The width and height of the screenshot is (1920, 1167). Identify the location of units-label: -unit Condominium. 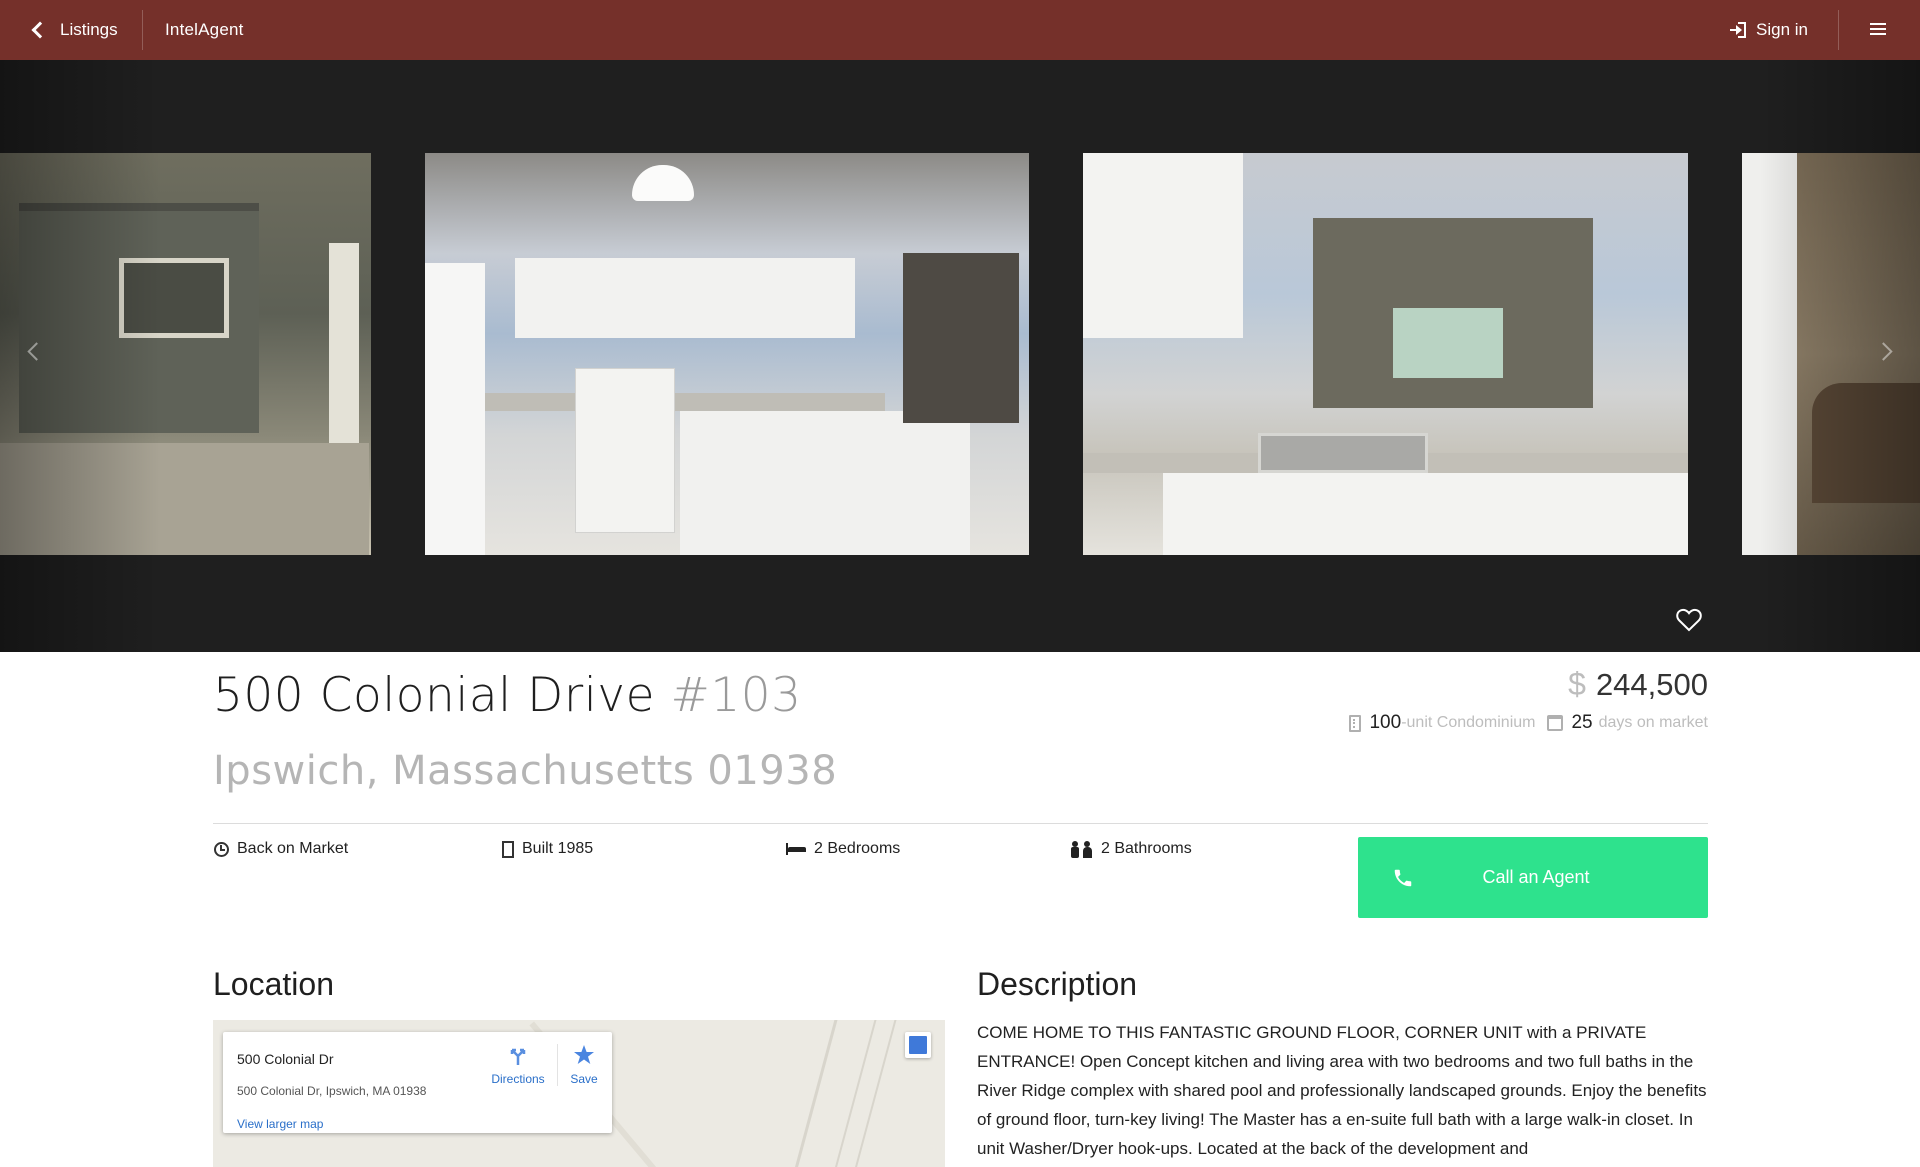
(1468, 722).